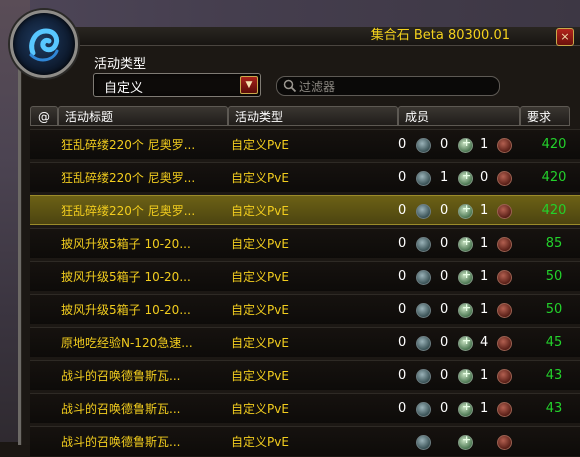 The height and width of the screenshot is (457, 580). What do you see at coordinates (554, 243) in the screenshot?
I see `item-level-requirement: 85` at bounding box center [554, 243].